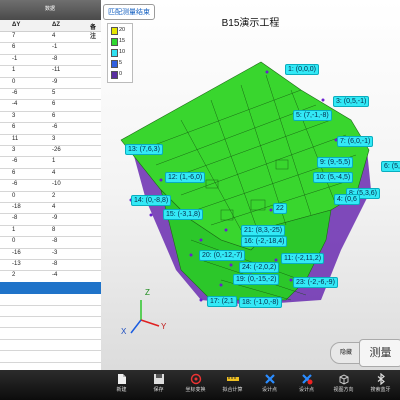 The image size is (400, 400). I want to click on design-point-icon, so click(269, 379).